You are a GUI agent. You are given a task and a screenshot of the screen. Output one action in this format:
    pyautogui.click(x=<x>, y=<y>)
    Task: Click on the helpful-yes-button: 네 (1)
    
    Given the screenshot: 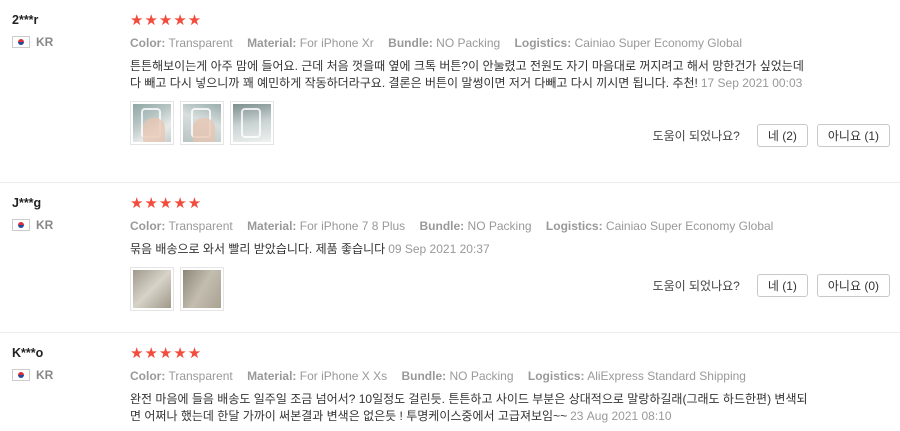 What is the action you would take?
    pyautogui.click(x=782, y=285)
    